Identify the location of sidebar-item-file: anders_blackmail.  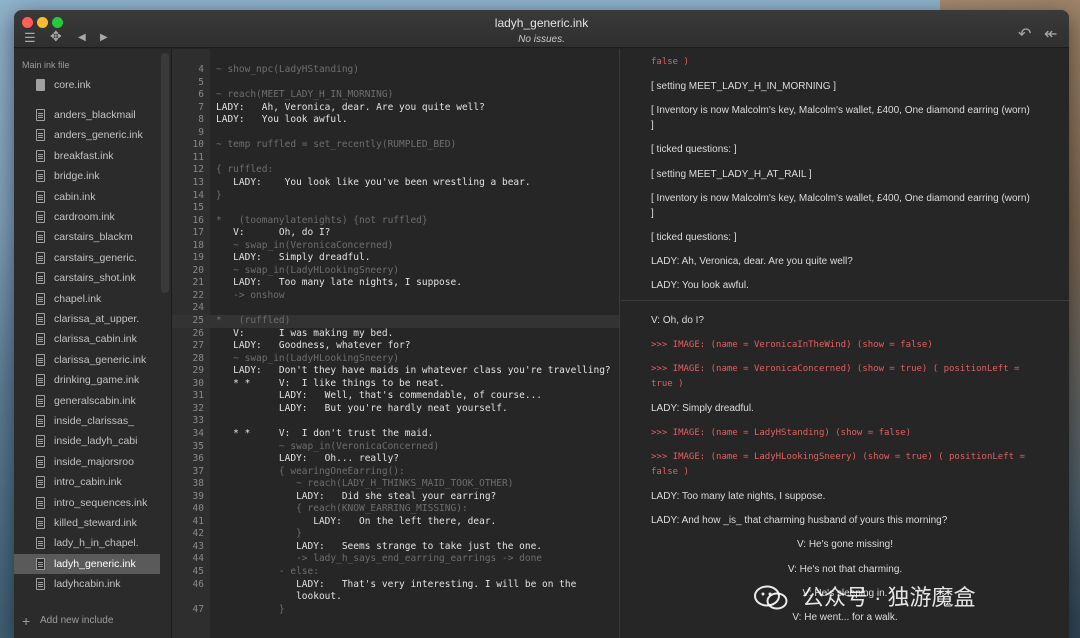
(87, 115).